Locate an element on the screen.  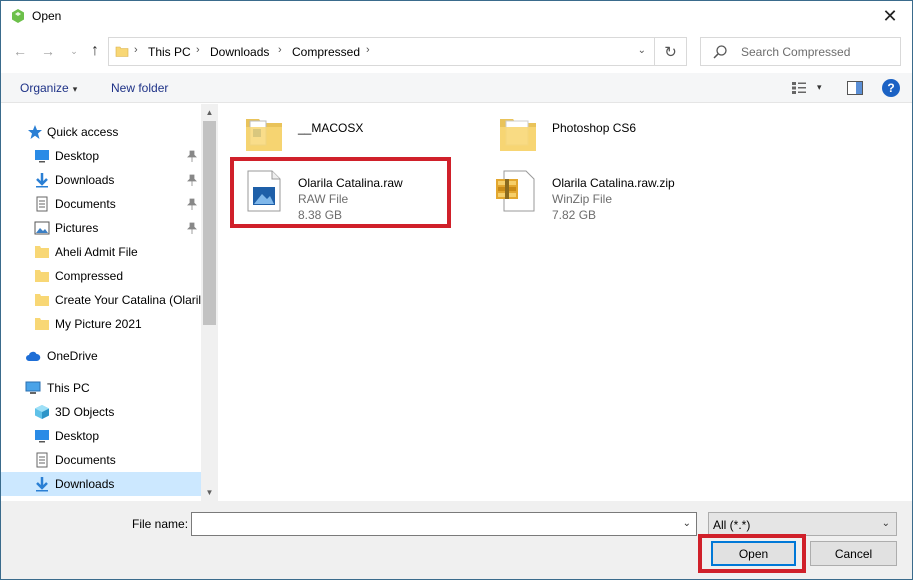
sidebar-item-downloads-pc: Downloads is located at coordinates (101, 484).